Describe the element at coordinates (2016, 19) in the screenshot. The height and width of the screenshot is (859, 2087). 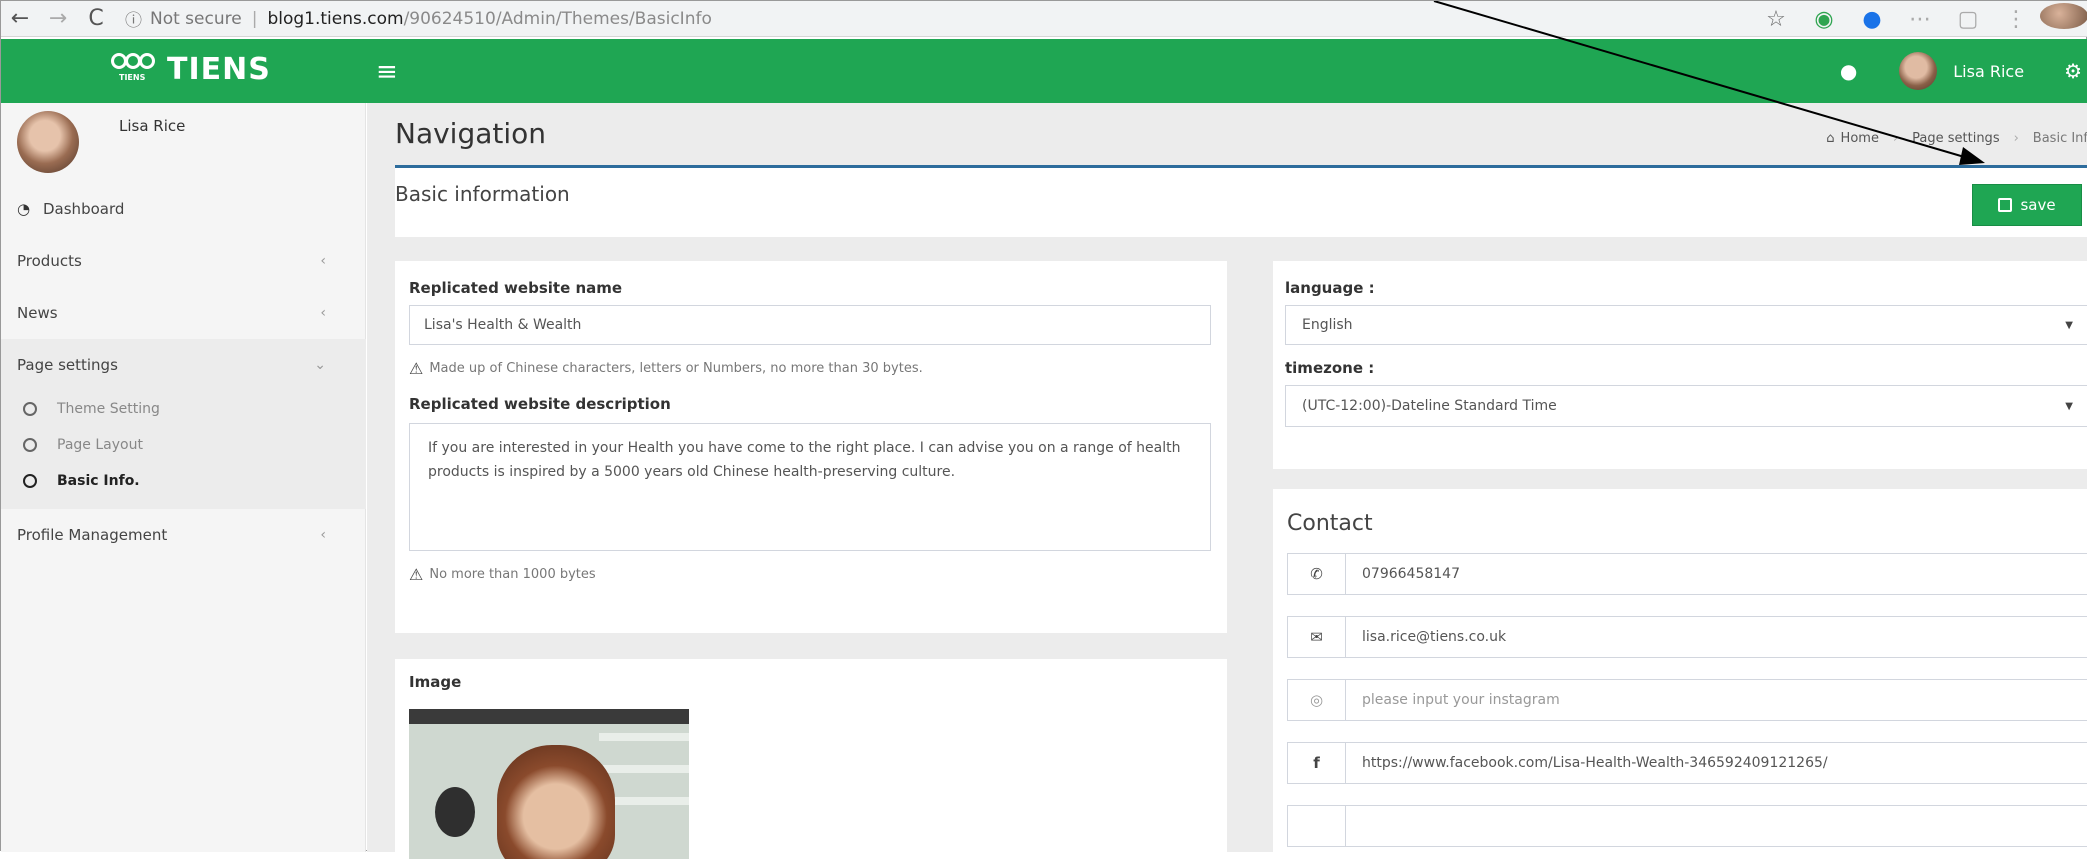
I see `menu-dots-icon: ⋮` at that location.